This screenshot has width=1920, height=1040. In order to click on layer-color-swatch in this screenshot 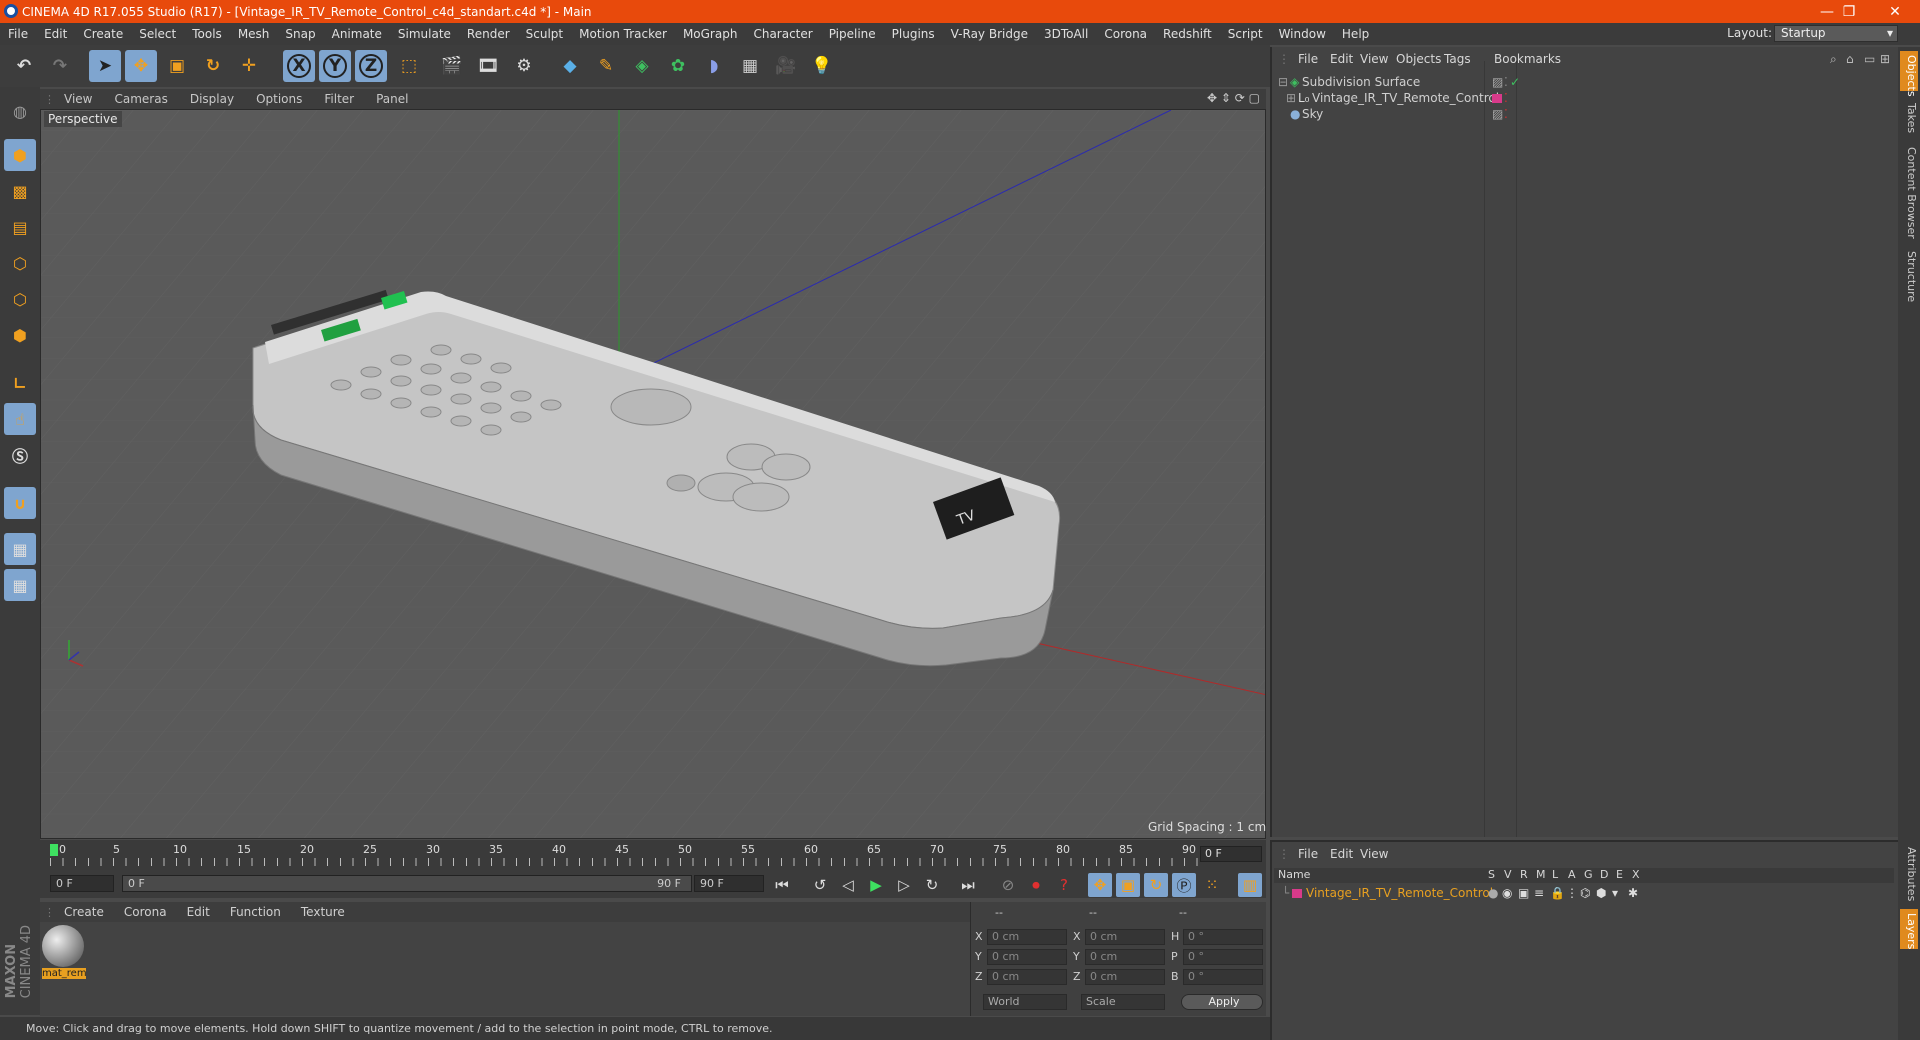, I will do `click(1297, 893)`.